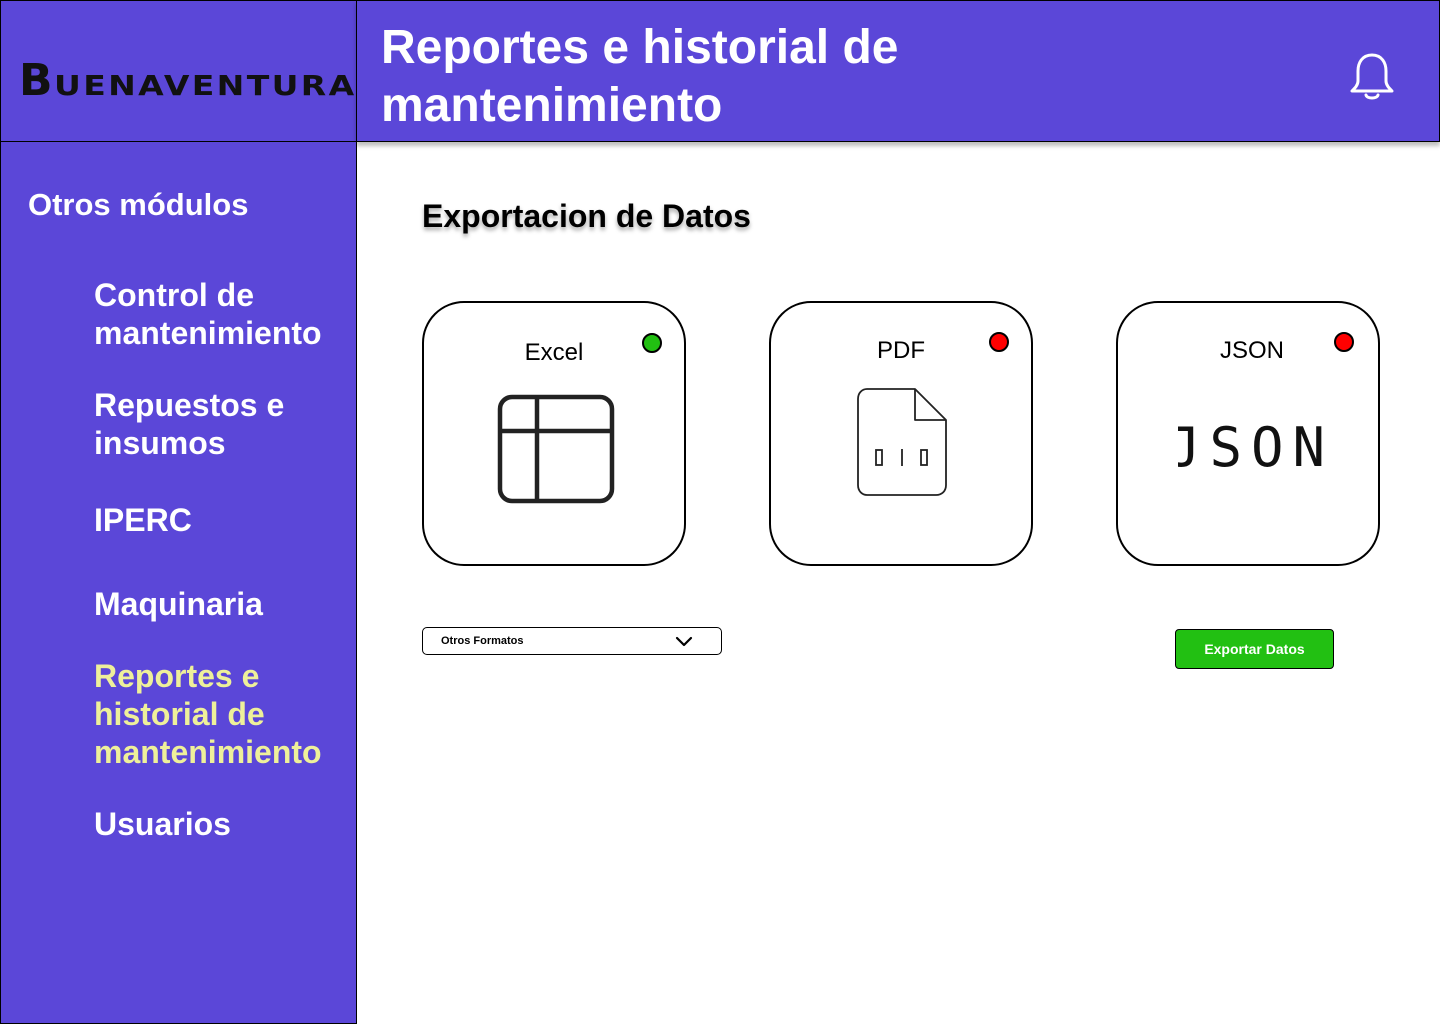 The height and width of the screenshot is (1024, 1440). I want to click on json-icon-text: JSON, so click(1251, 445).